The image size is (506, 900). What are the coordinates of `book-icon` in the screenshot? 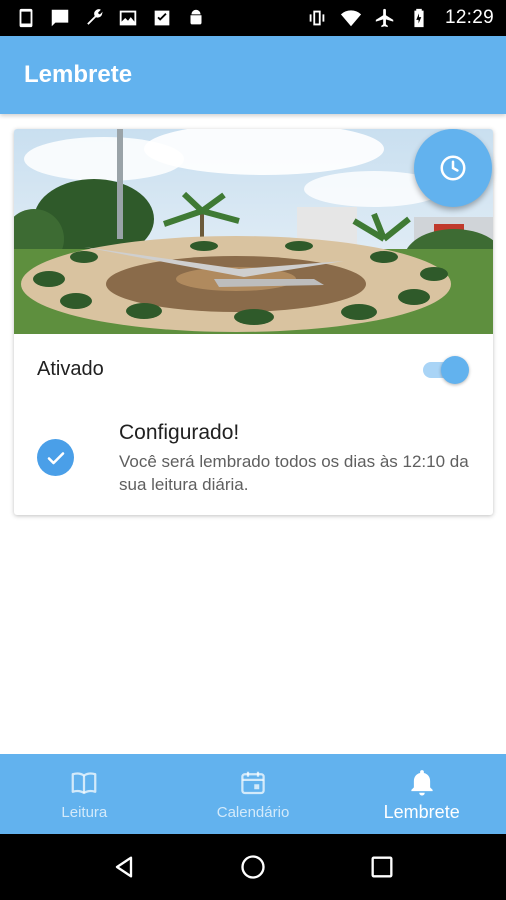 It's located at (84, 783).